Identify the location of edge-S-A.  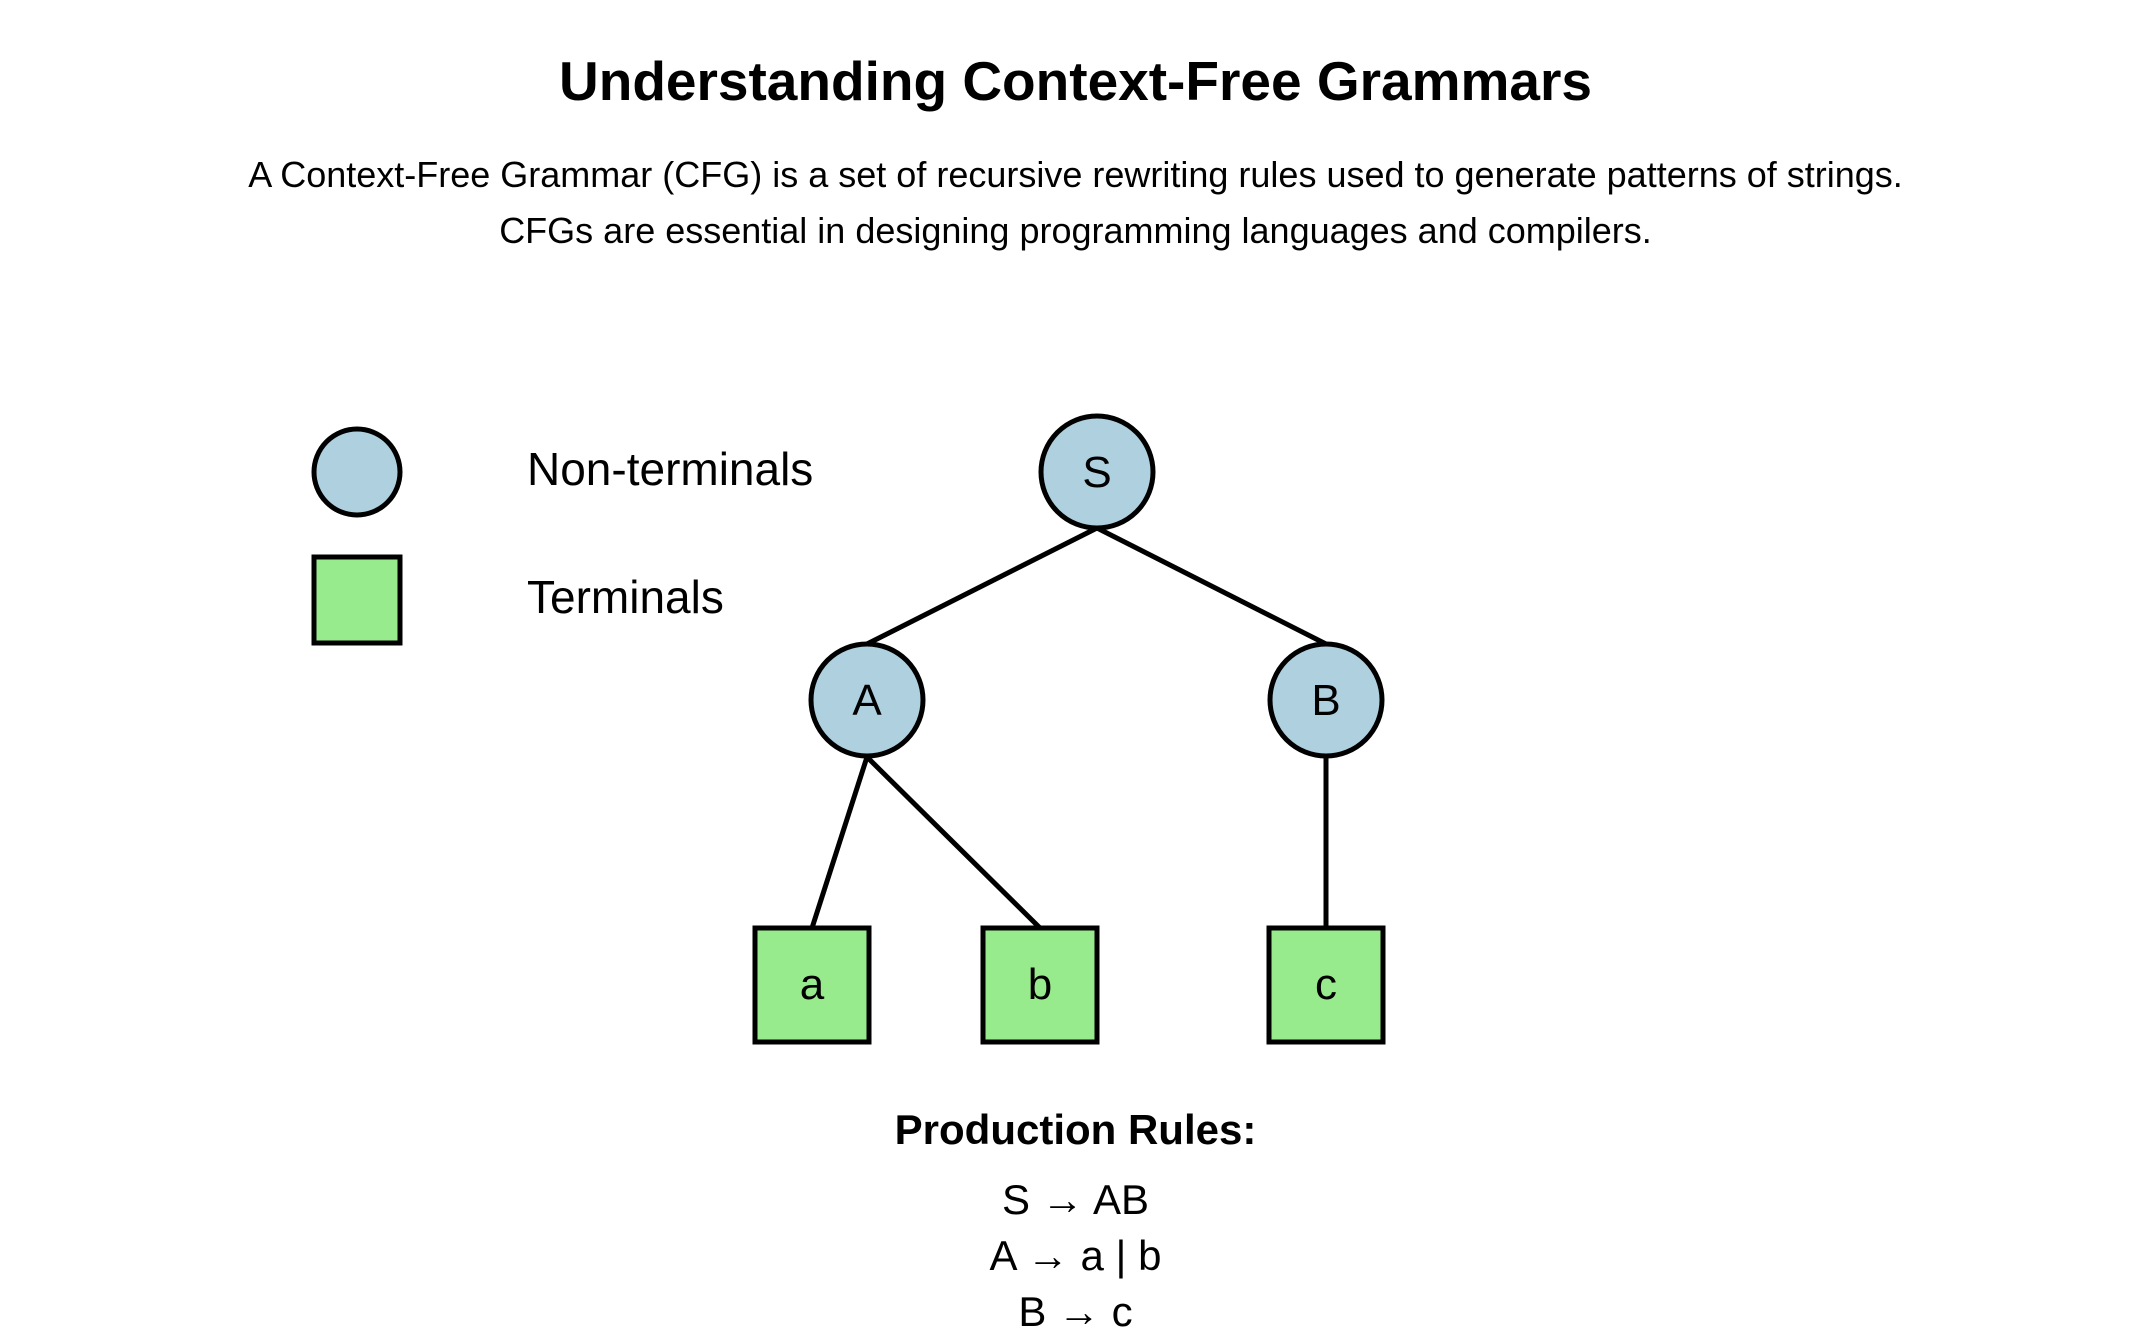
(982, 586).